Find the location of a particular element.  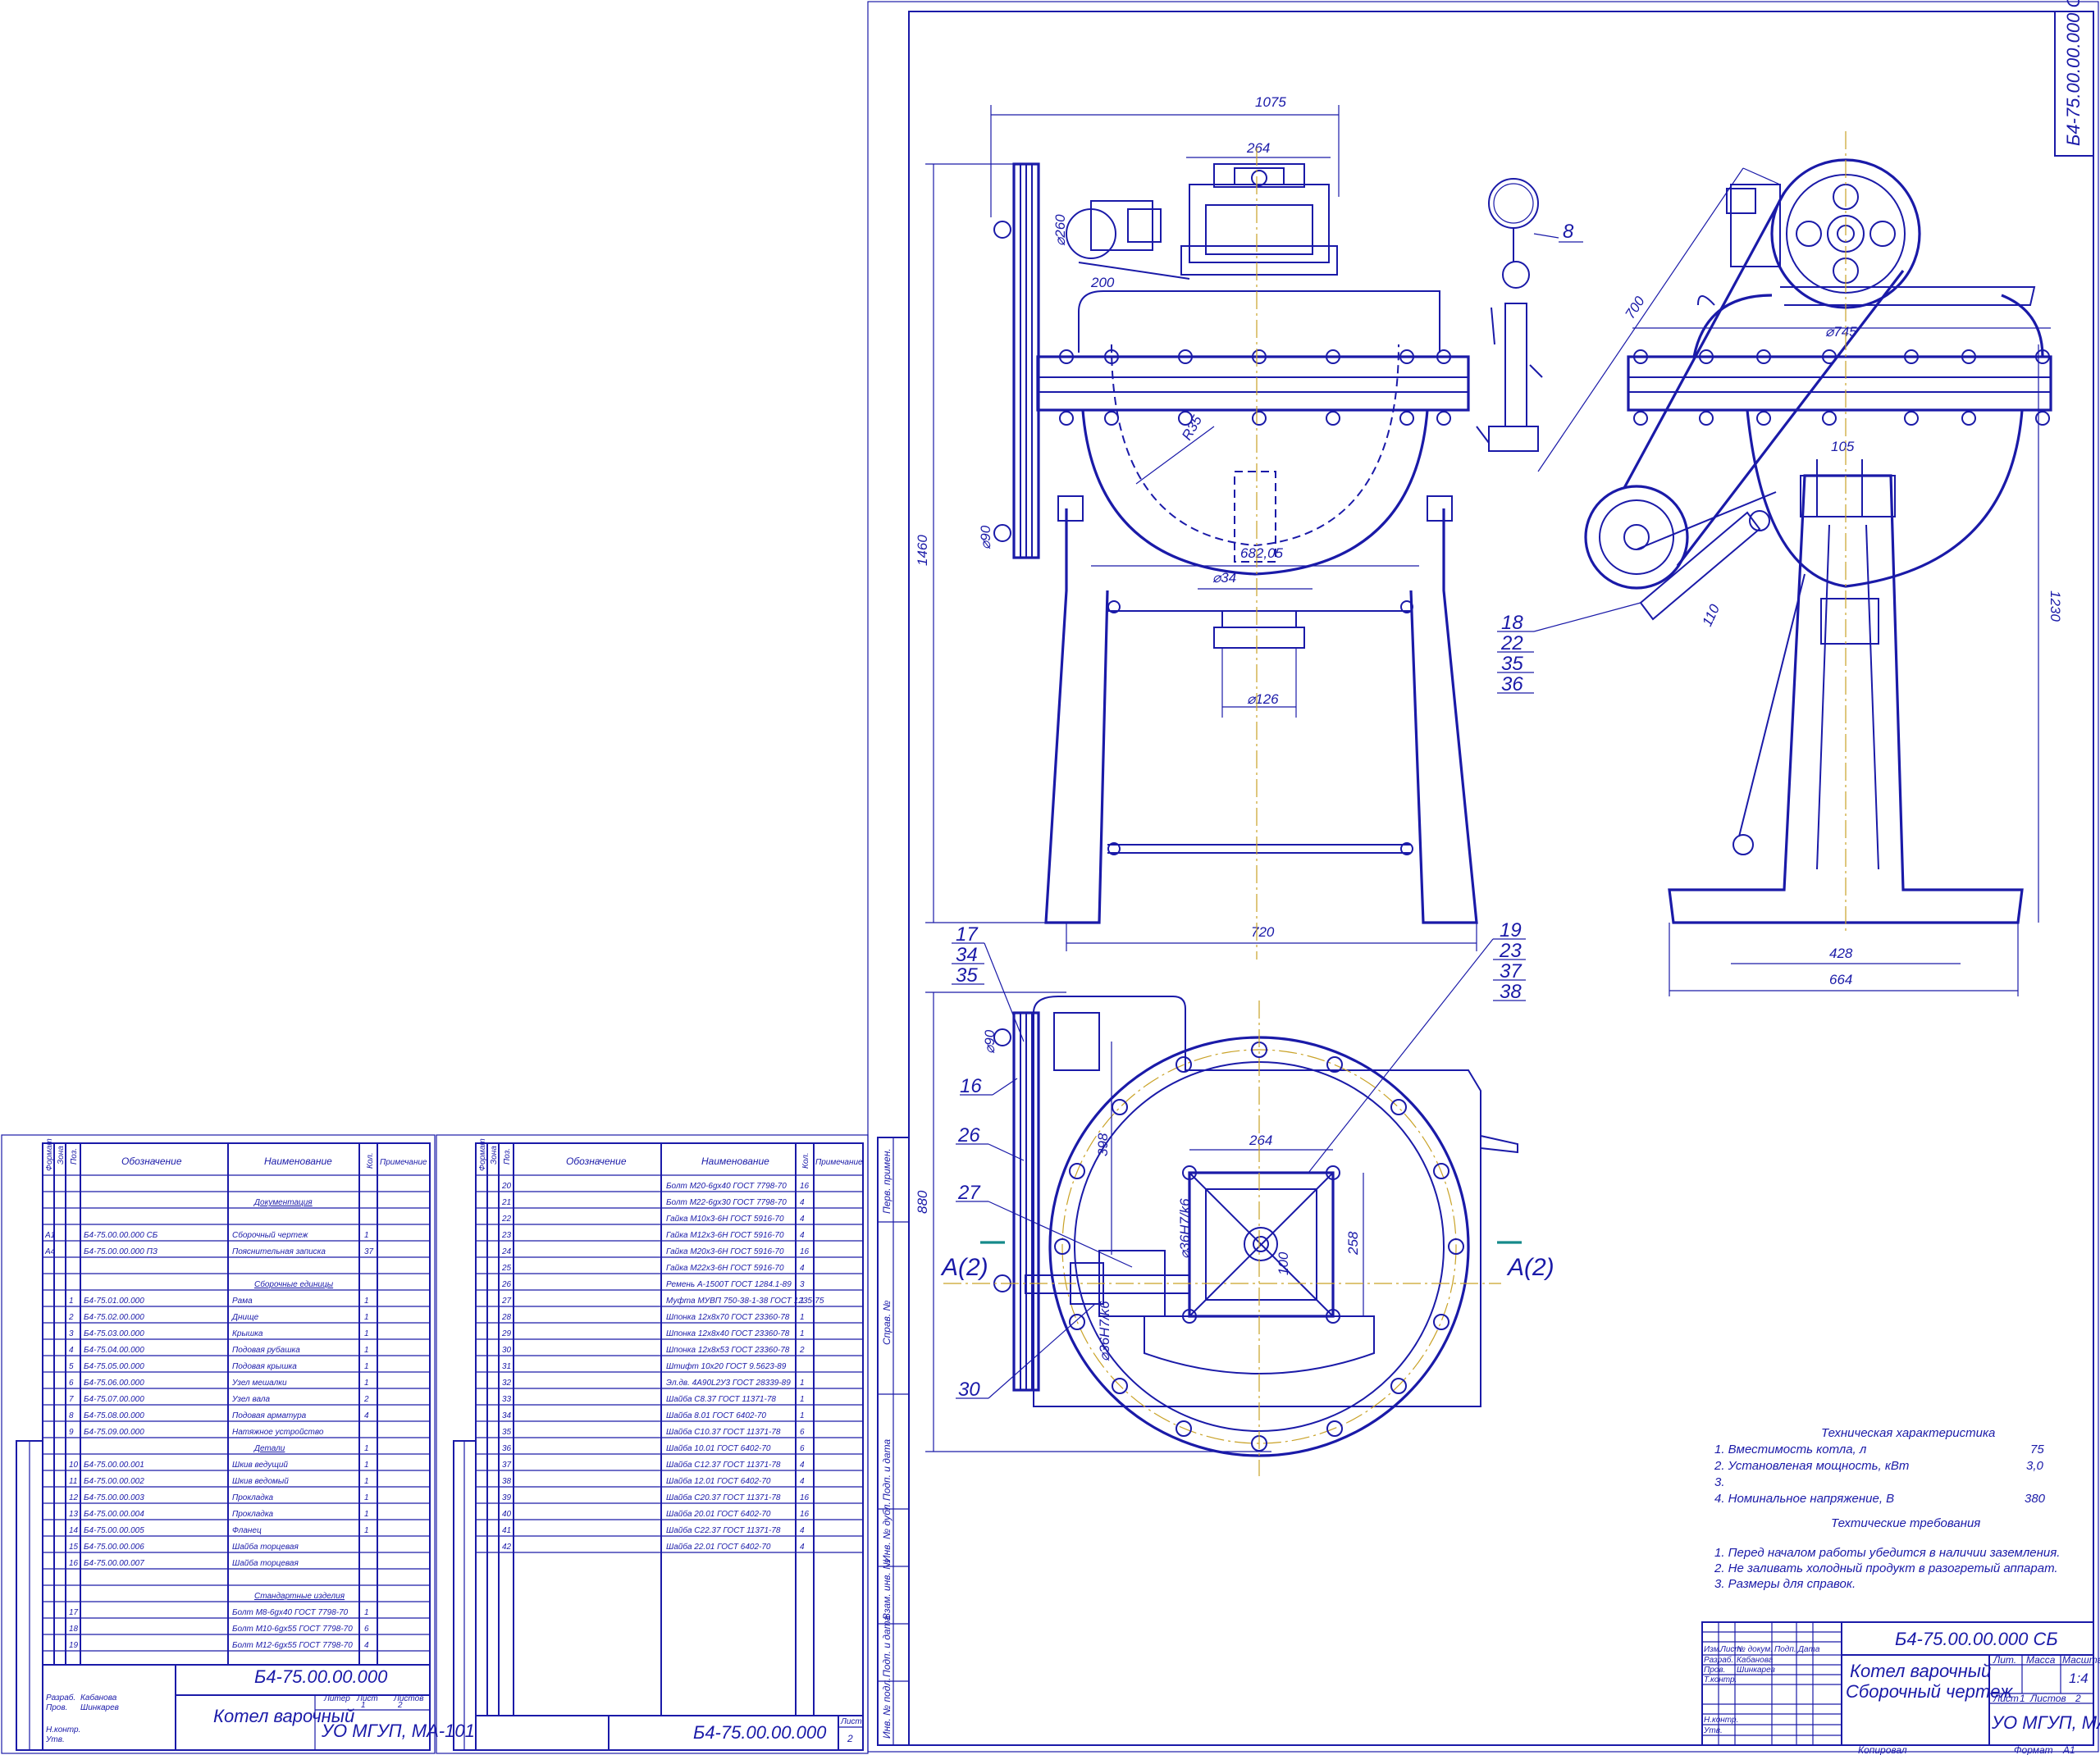

spec2-row-name: Шайба 20.01 ГОСТ 6402-70 is located at coordinates (719, 1514).